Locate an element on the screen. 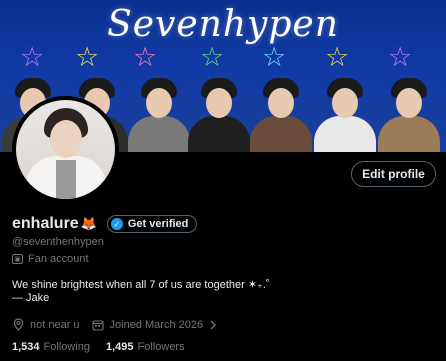 The width and height of the screenshot is (446, 361). edit-profile-button: Edit profile is located at coordinates (393, 174).